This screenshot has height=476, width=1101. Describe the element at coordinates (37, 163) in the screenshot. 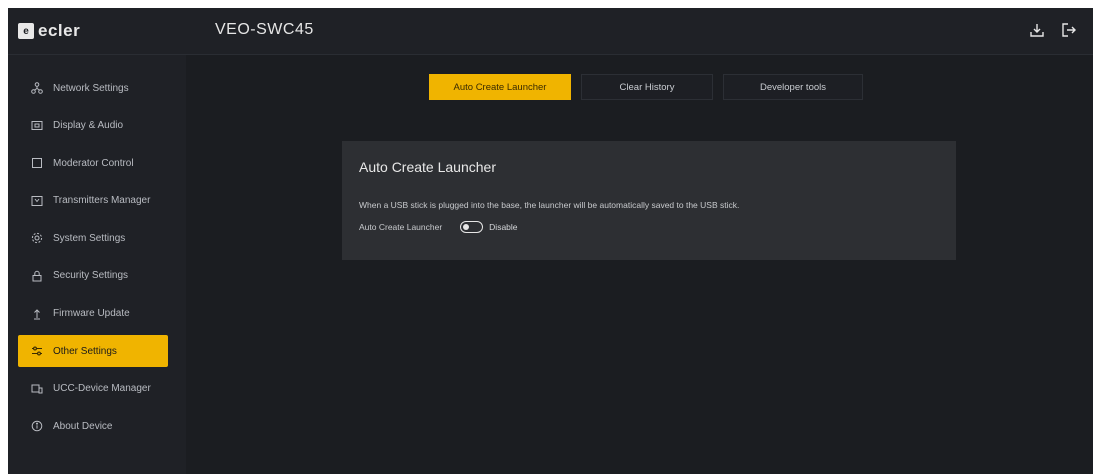

I see `moderator-icon` at that location.